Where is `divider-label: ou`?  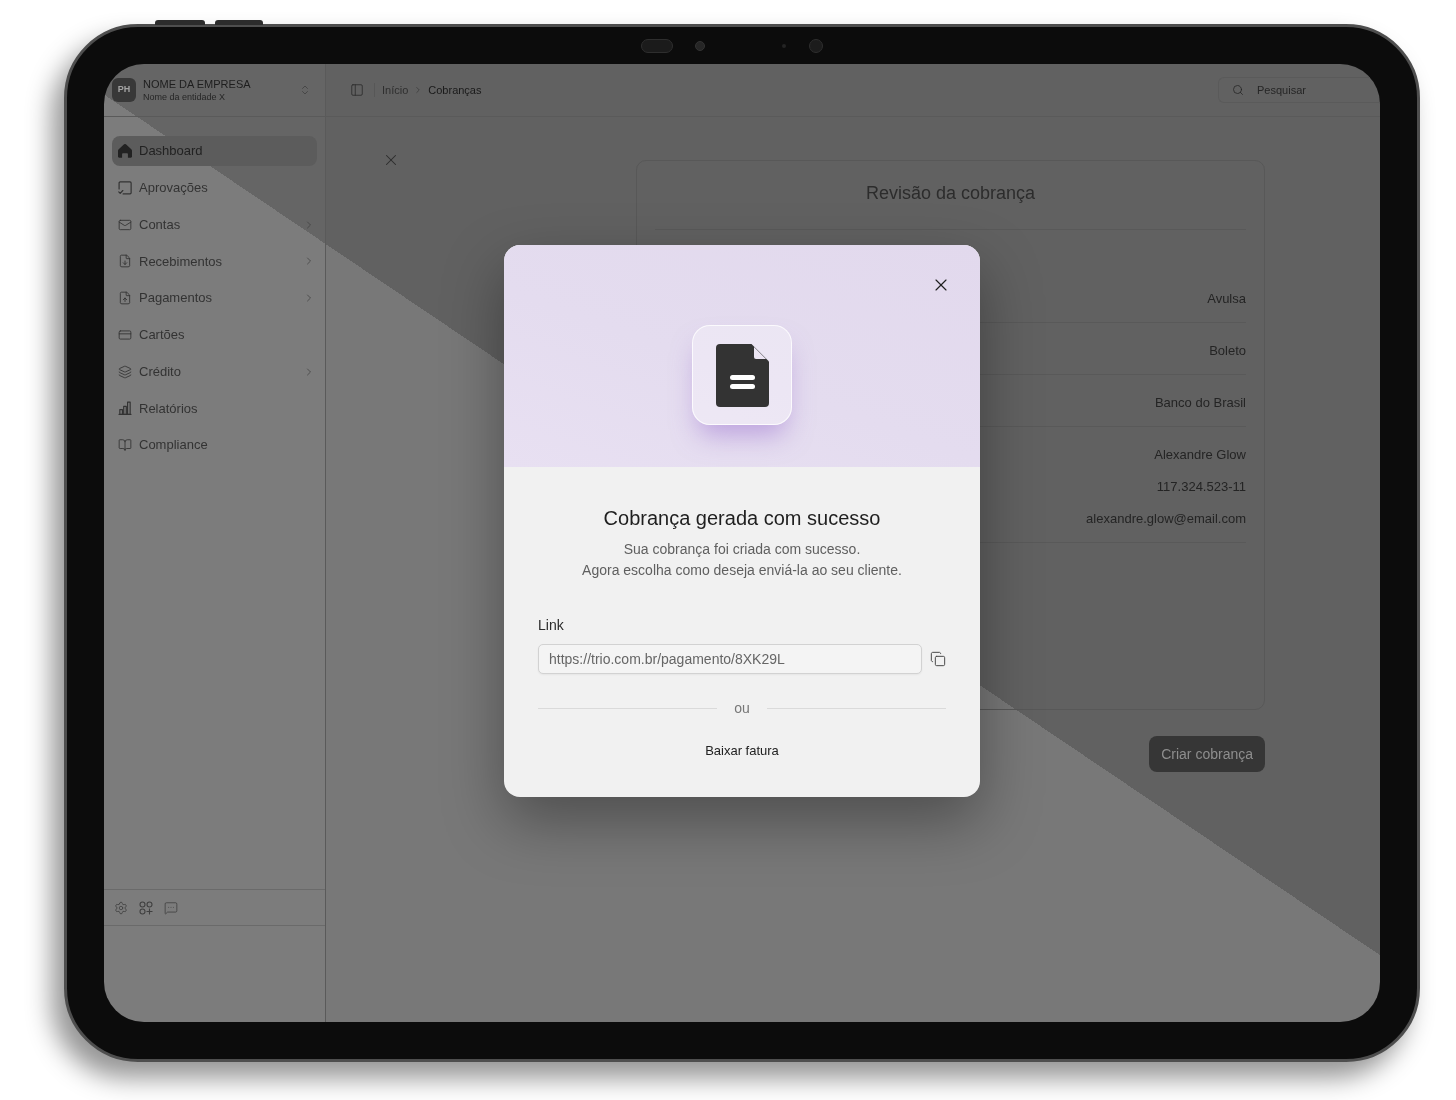 divider-label: ou is located at coordinates (742, 708).